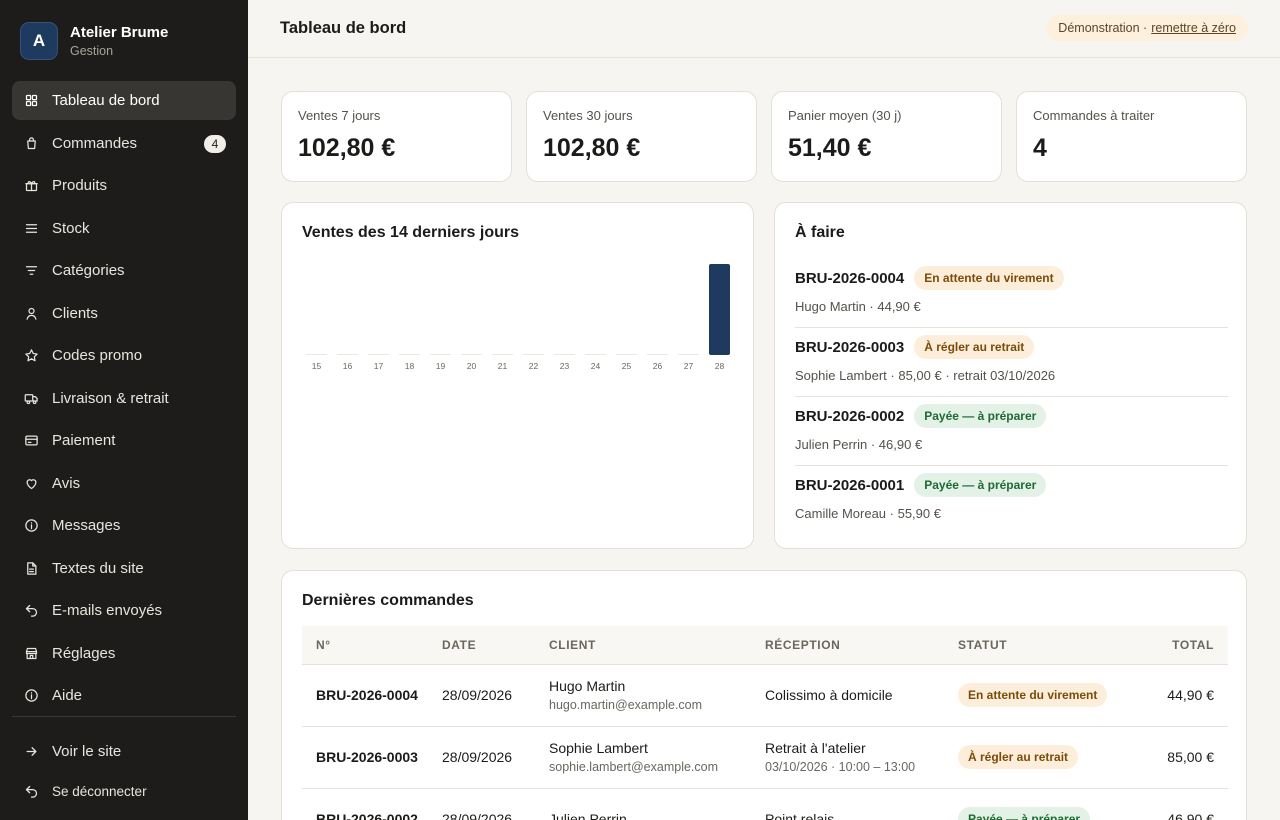  Describe the element at coordinates (372, 695) in the screenshot. I see `order-id: BRU-2026-0004` at that location.